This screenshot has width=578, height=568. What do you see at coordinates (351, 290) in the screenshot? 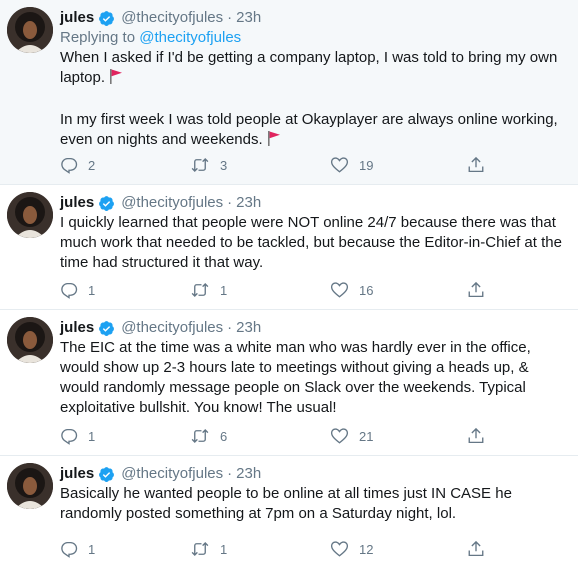
I see `like-button: 16` at bounding box center [351, 290].